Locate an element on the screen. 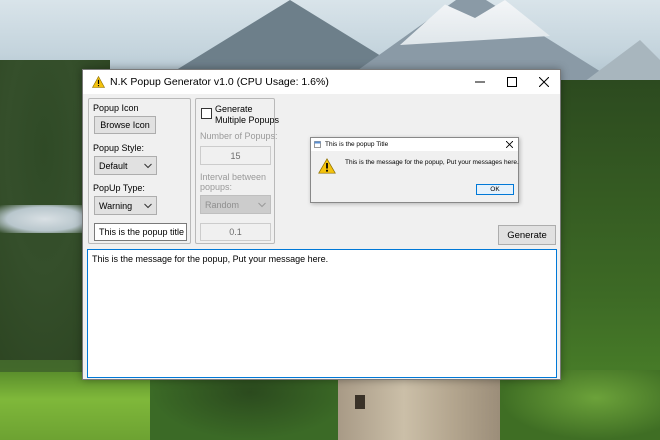 This screenshot has height=440, width=660. interval-value: 0.1 is located at coordinates (235, 232).